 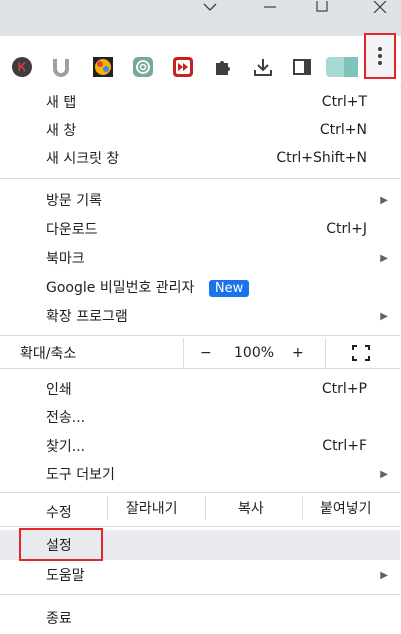 I want to click on menu-item-bookmarks: 북마크 ▶, so click(x=200, y=258).